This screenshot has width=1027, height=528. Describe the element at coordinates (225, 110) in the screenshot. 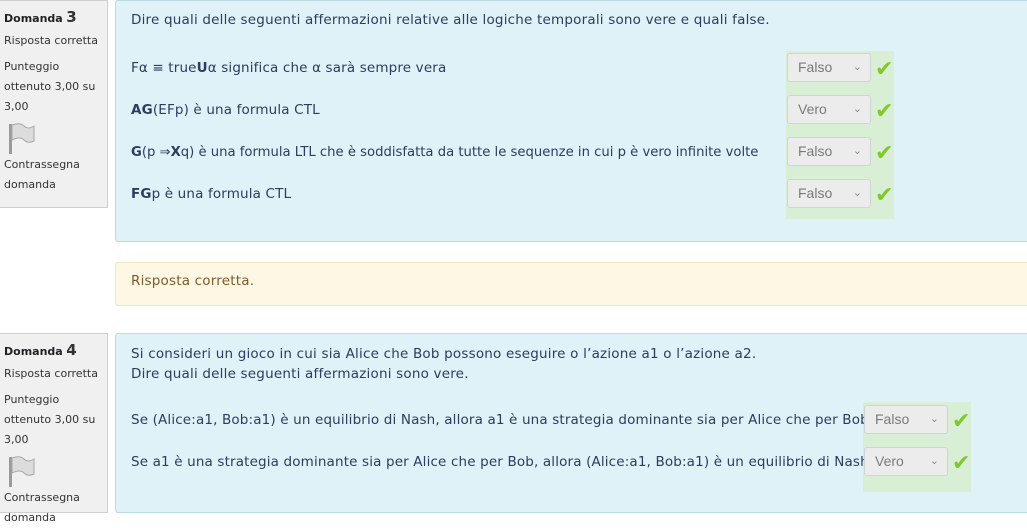

I see `statement-2: AG (EFp) è una formula CTL` at that location.